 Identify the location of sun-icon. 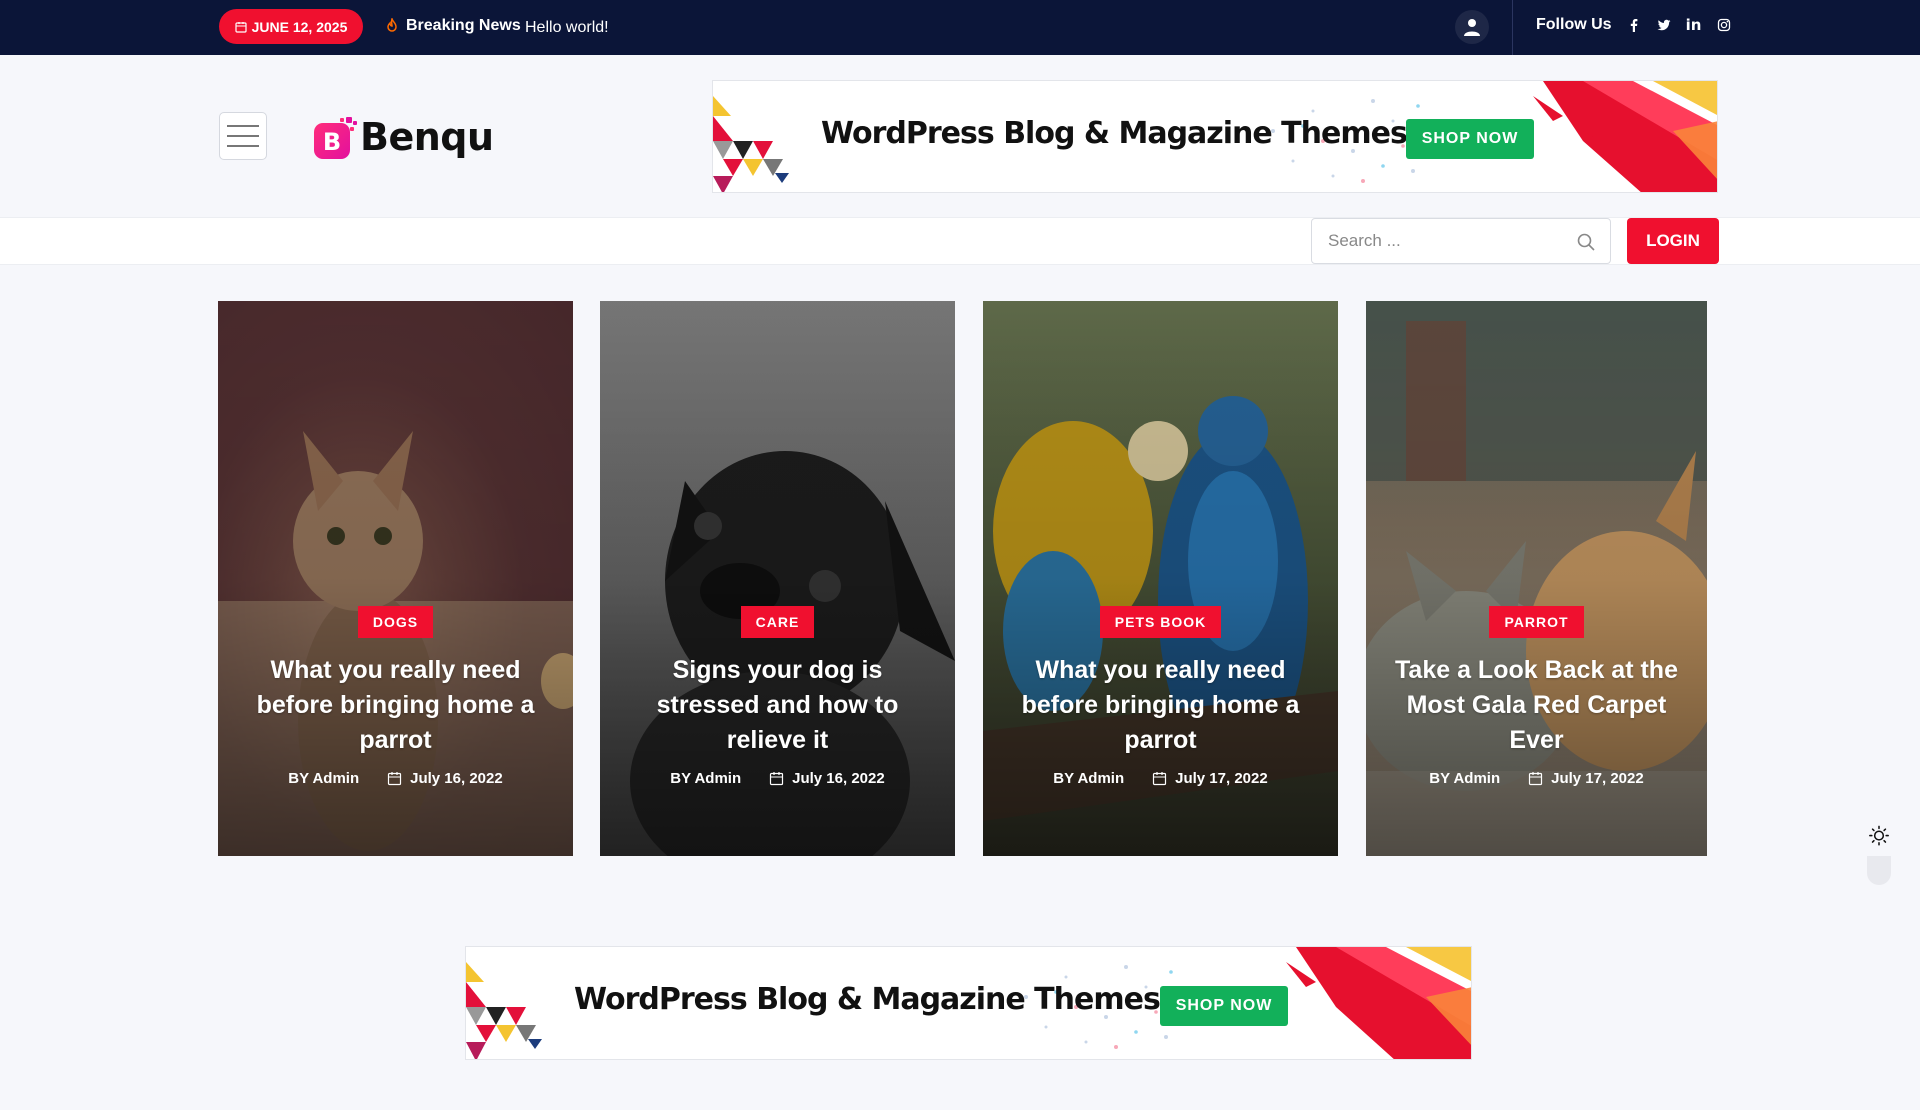
(1879, 835).